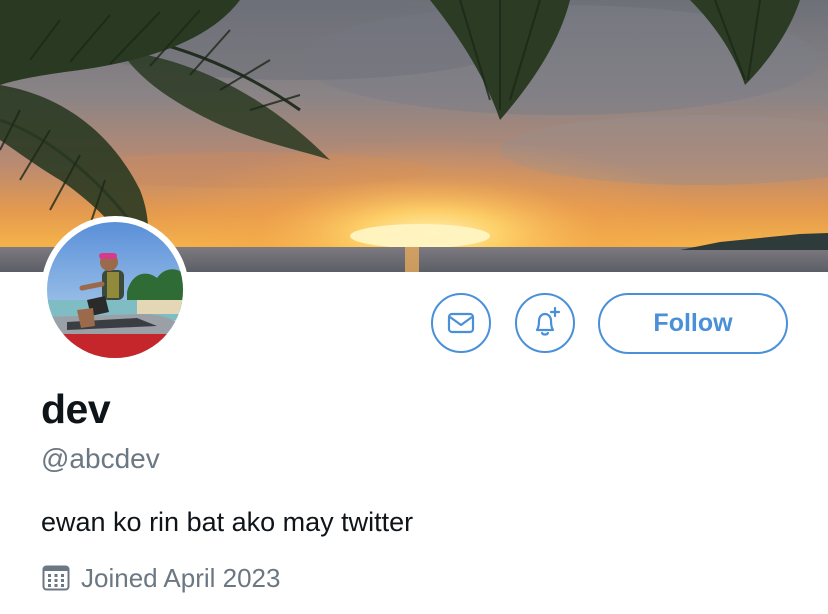 The width and height of the screenshot is (828, 614). What do you see at coordinates (227, 522) in the screenshot?
I see `profile-bio: ewan ko rin bat ako may twitter` at bounding box center [227, 522].